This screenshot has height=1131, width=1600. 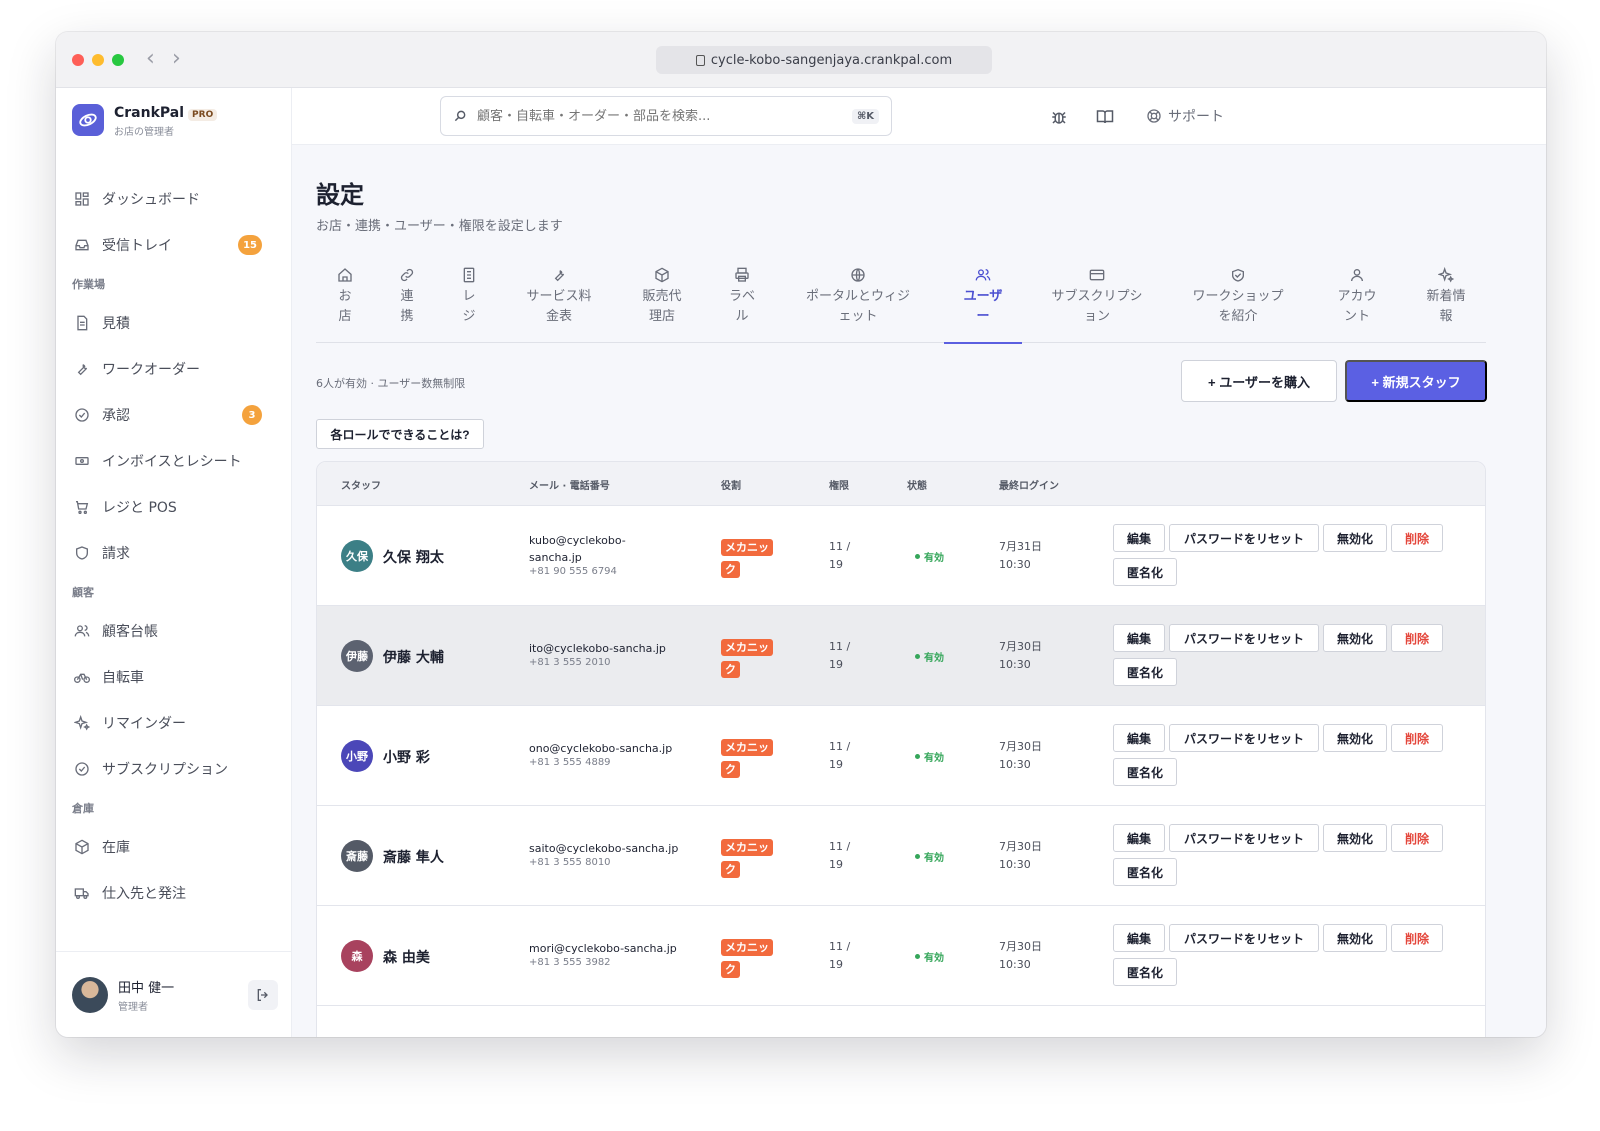 I want to click on brand-name: CrankPal, so click(x=149, y=113).